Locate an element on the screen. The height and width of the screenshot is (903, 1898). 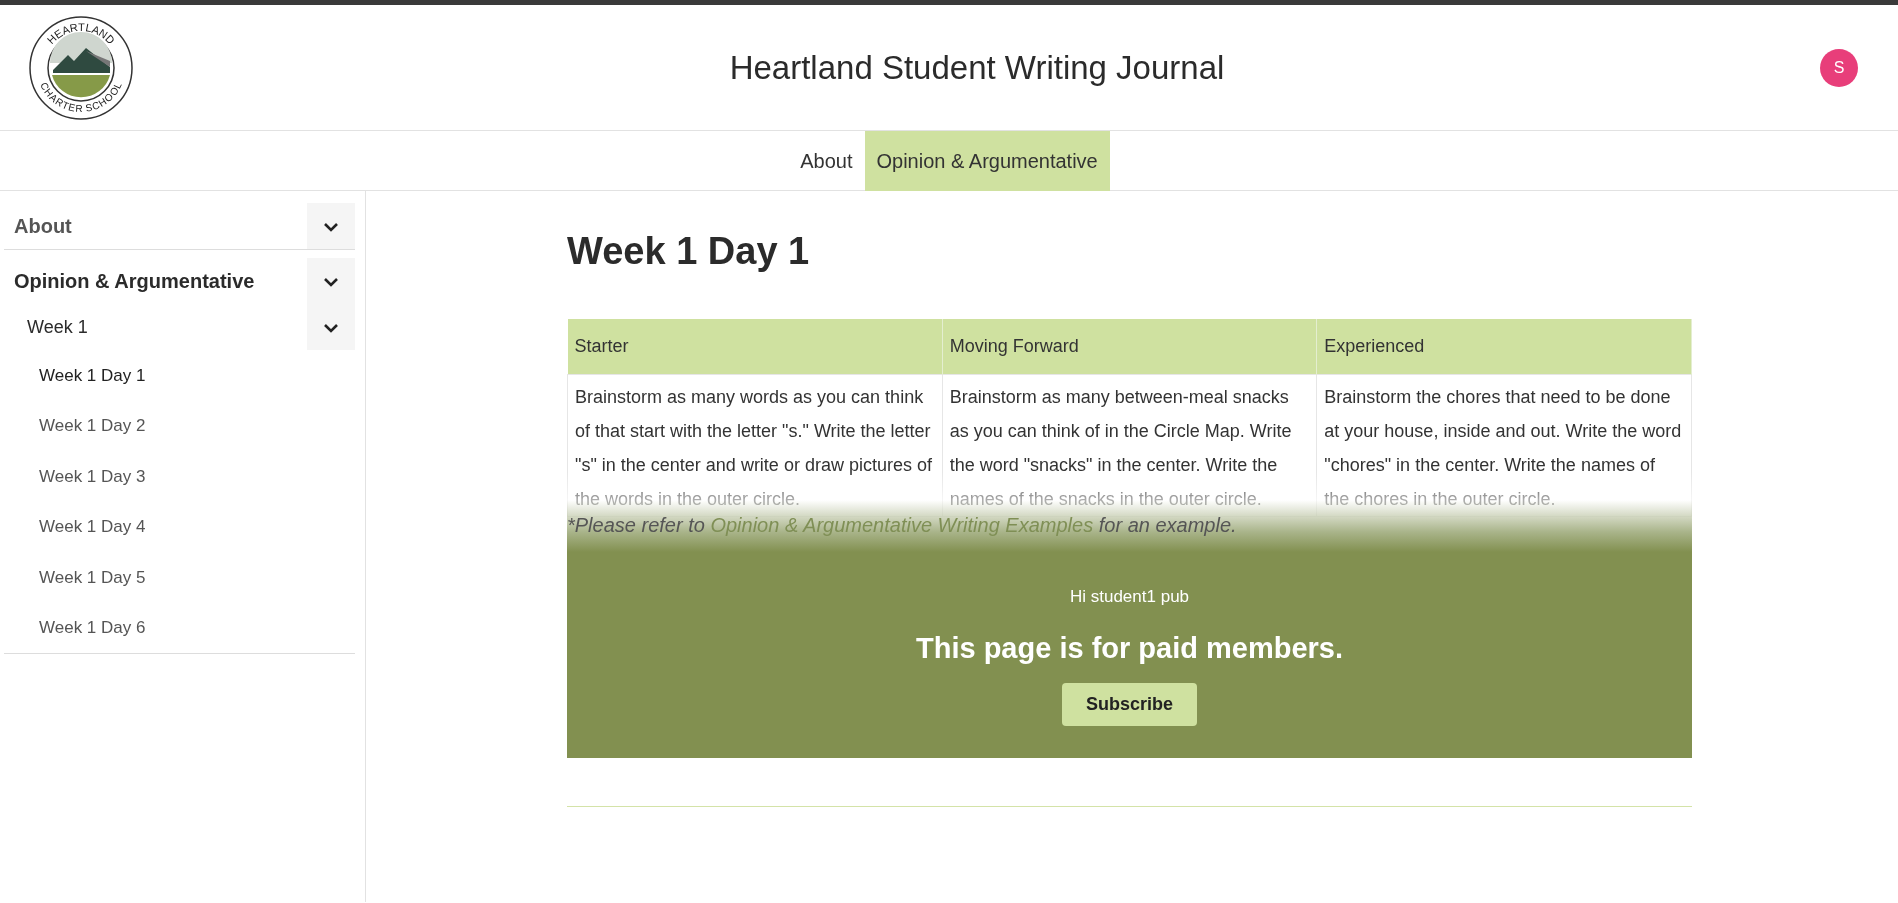
column-header: Starter is located at coordinates (755, 346).